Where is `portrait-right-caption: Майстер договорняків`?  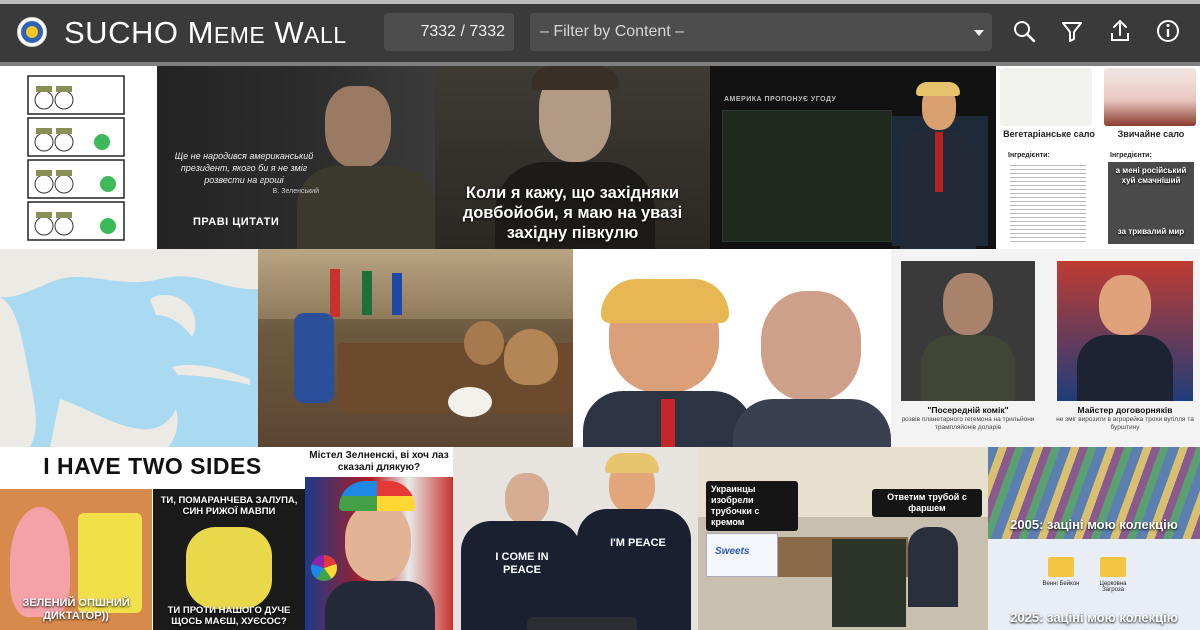 portrait-right-caption: Майстер договорняків is located at coordinates (1125, 410).